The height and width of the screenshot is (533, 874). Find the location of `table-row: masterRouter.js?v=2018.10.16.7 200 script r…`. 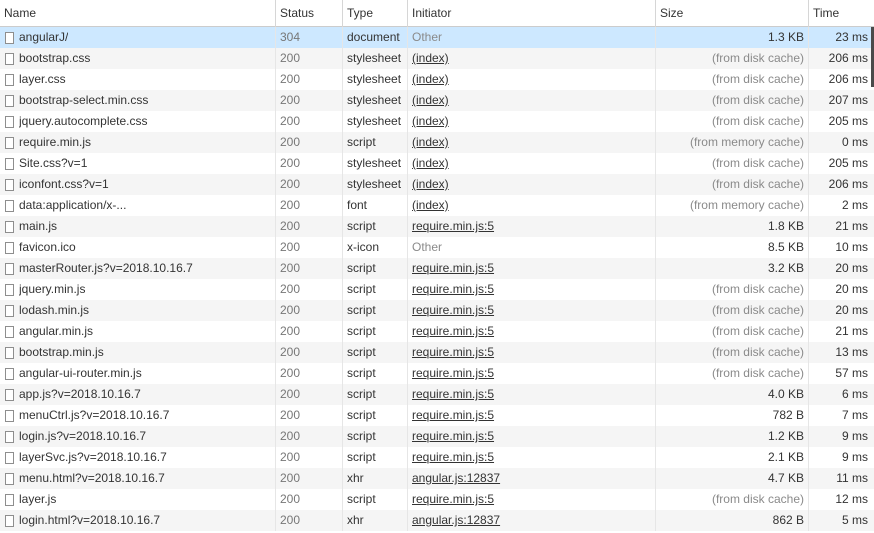

table-row: masterRouter.js?v=2018.10.16.7 200 script r… is located at coordinates (437, 268).